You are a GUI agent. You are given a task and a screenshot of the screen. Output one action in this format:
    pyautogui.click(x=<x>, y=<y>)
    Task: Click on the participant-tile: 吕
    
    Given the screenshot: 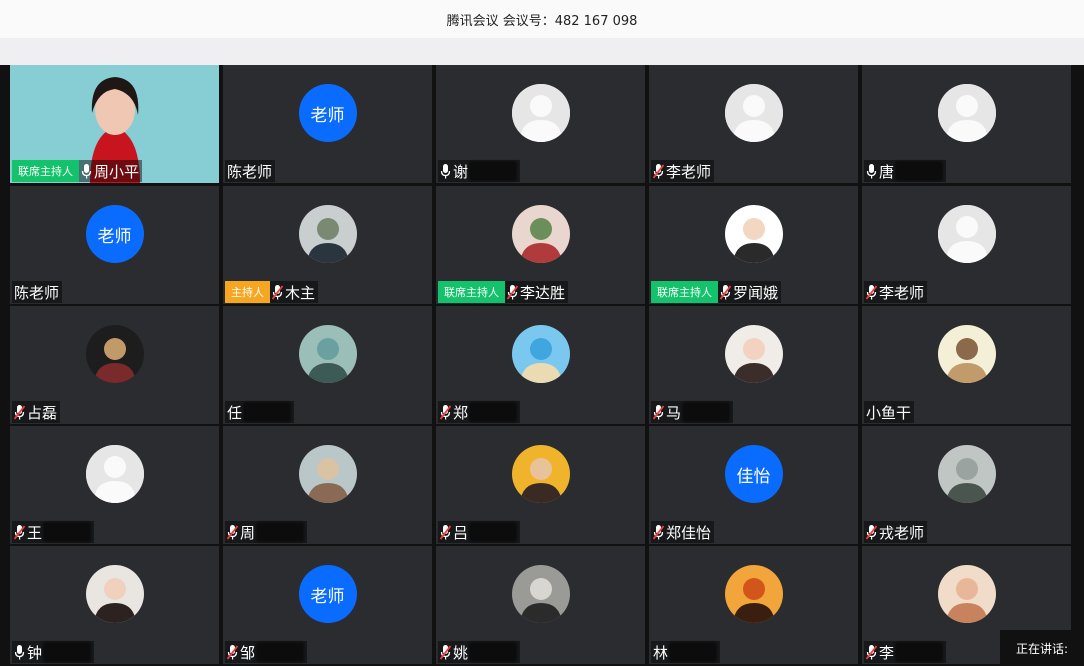 What is the action you would take?
    pyautogui.click(x=540, y=485)
    